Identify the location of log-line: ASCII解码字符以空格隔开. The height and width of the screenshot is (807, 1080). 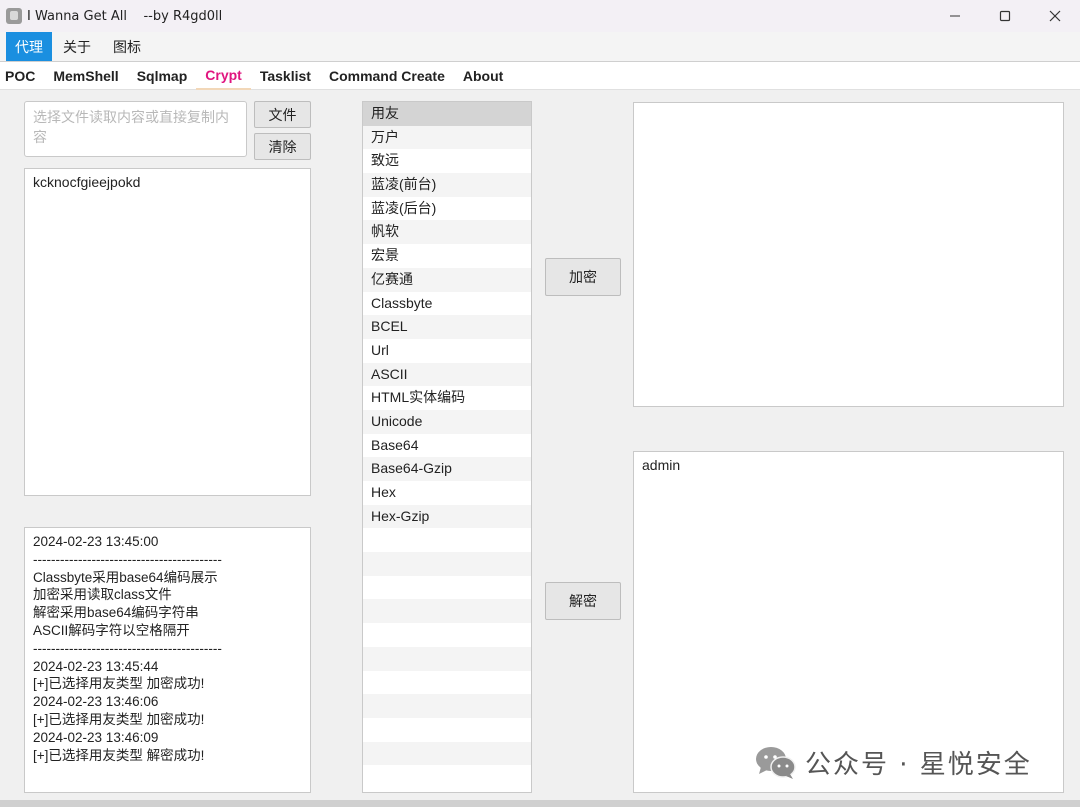
(111, 630).